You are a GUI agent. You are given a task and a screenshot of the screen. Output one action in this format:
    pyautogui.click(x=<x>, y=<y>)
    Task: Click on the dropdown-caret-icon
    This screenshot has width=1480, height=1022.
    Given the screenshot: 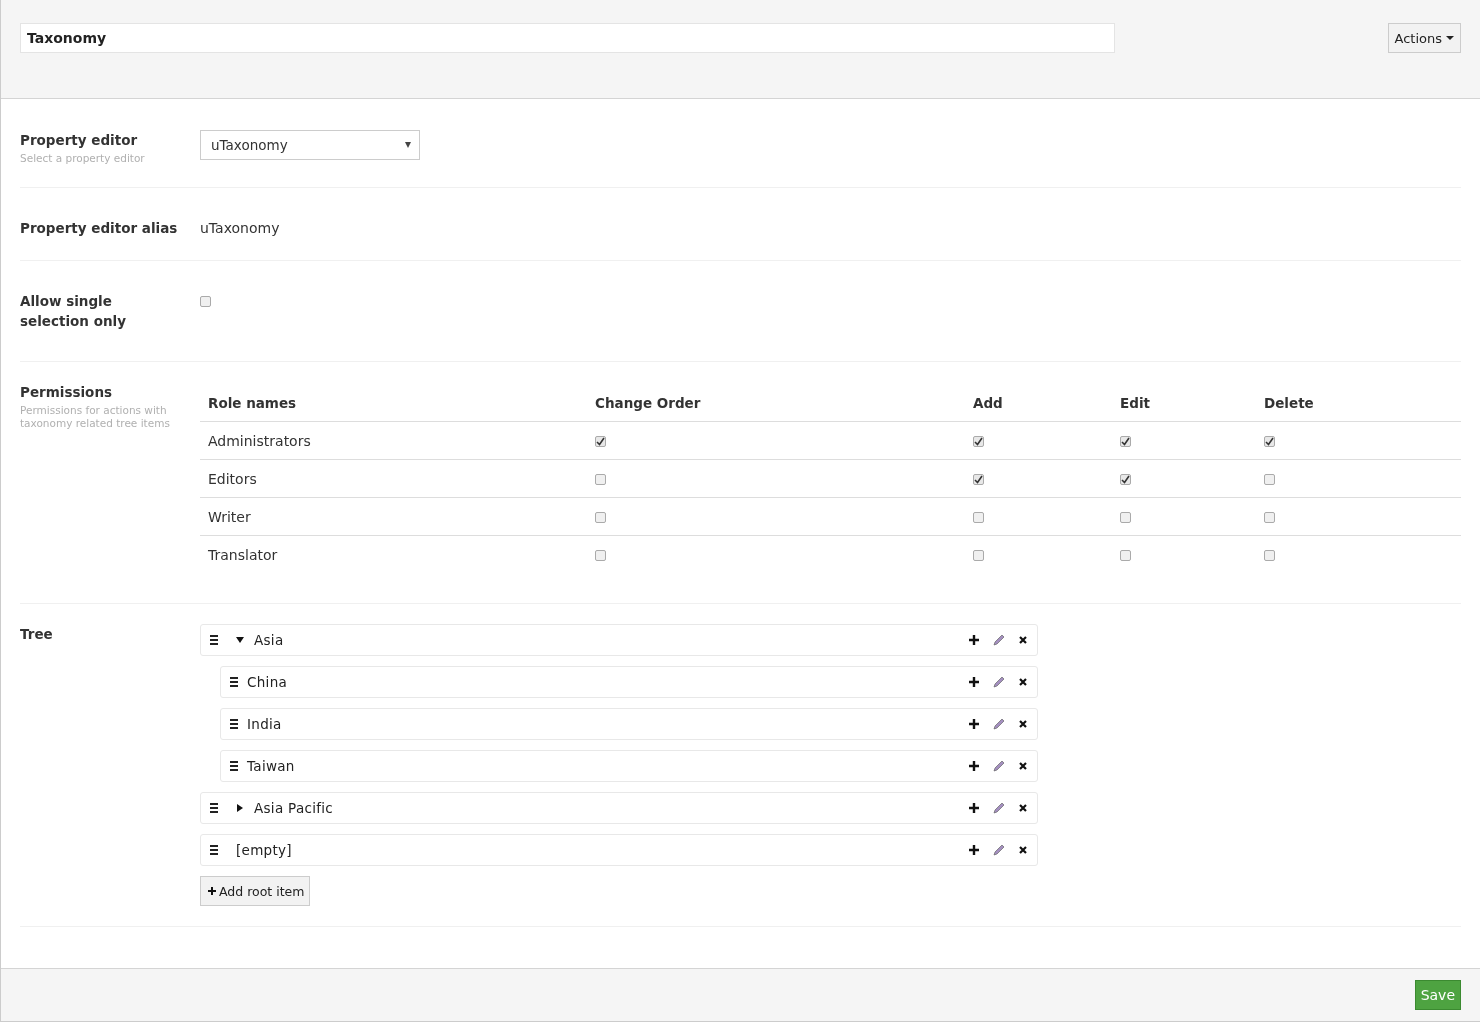 What is the action you would take?
    pyautogui.click(x=408, y=145)
    